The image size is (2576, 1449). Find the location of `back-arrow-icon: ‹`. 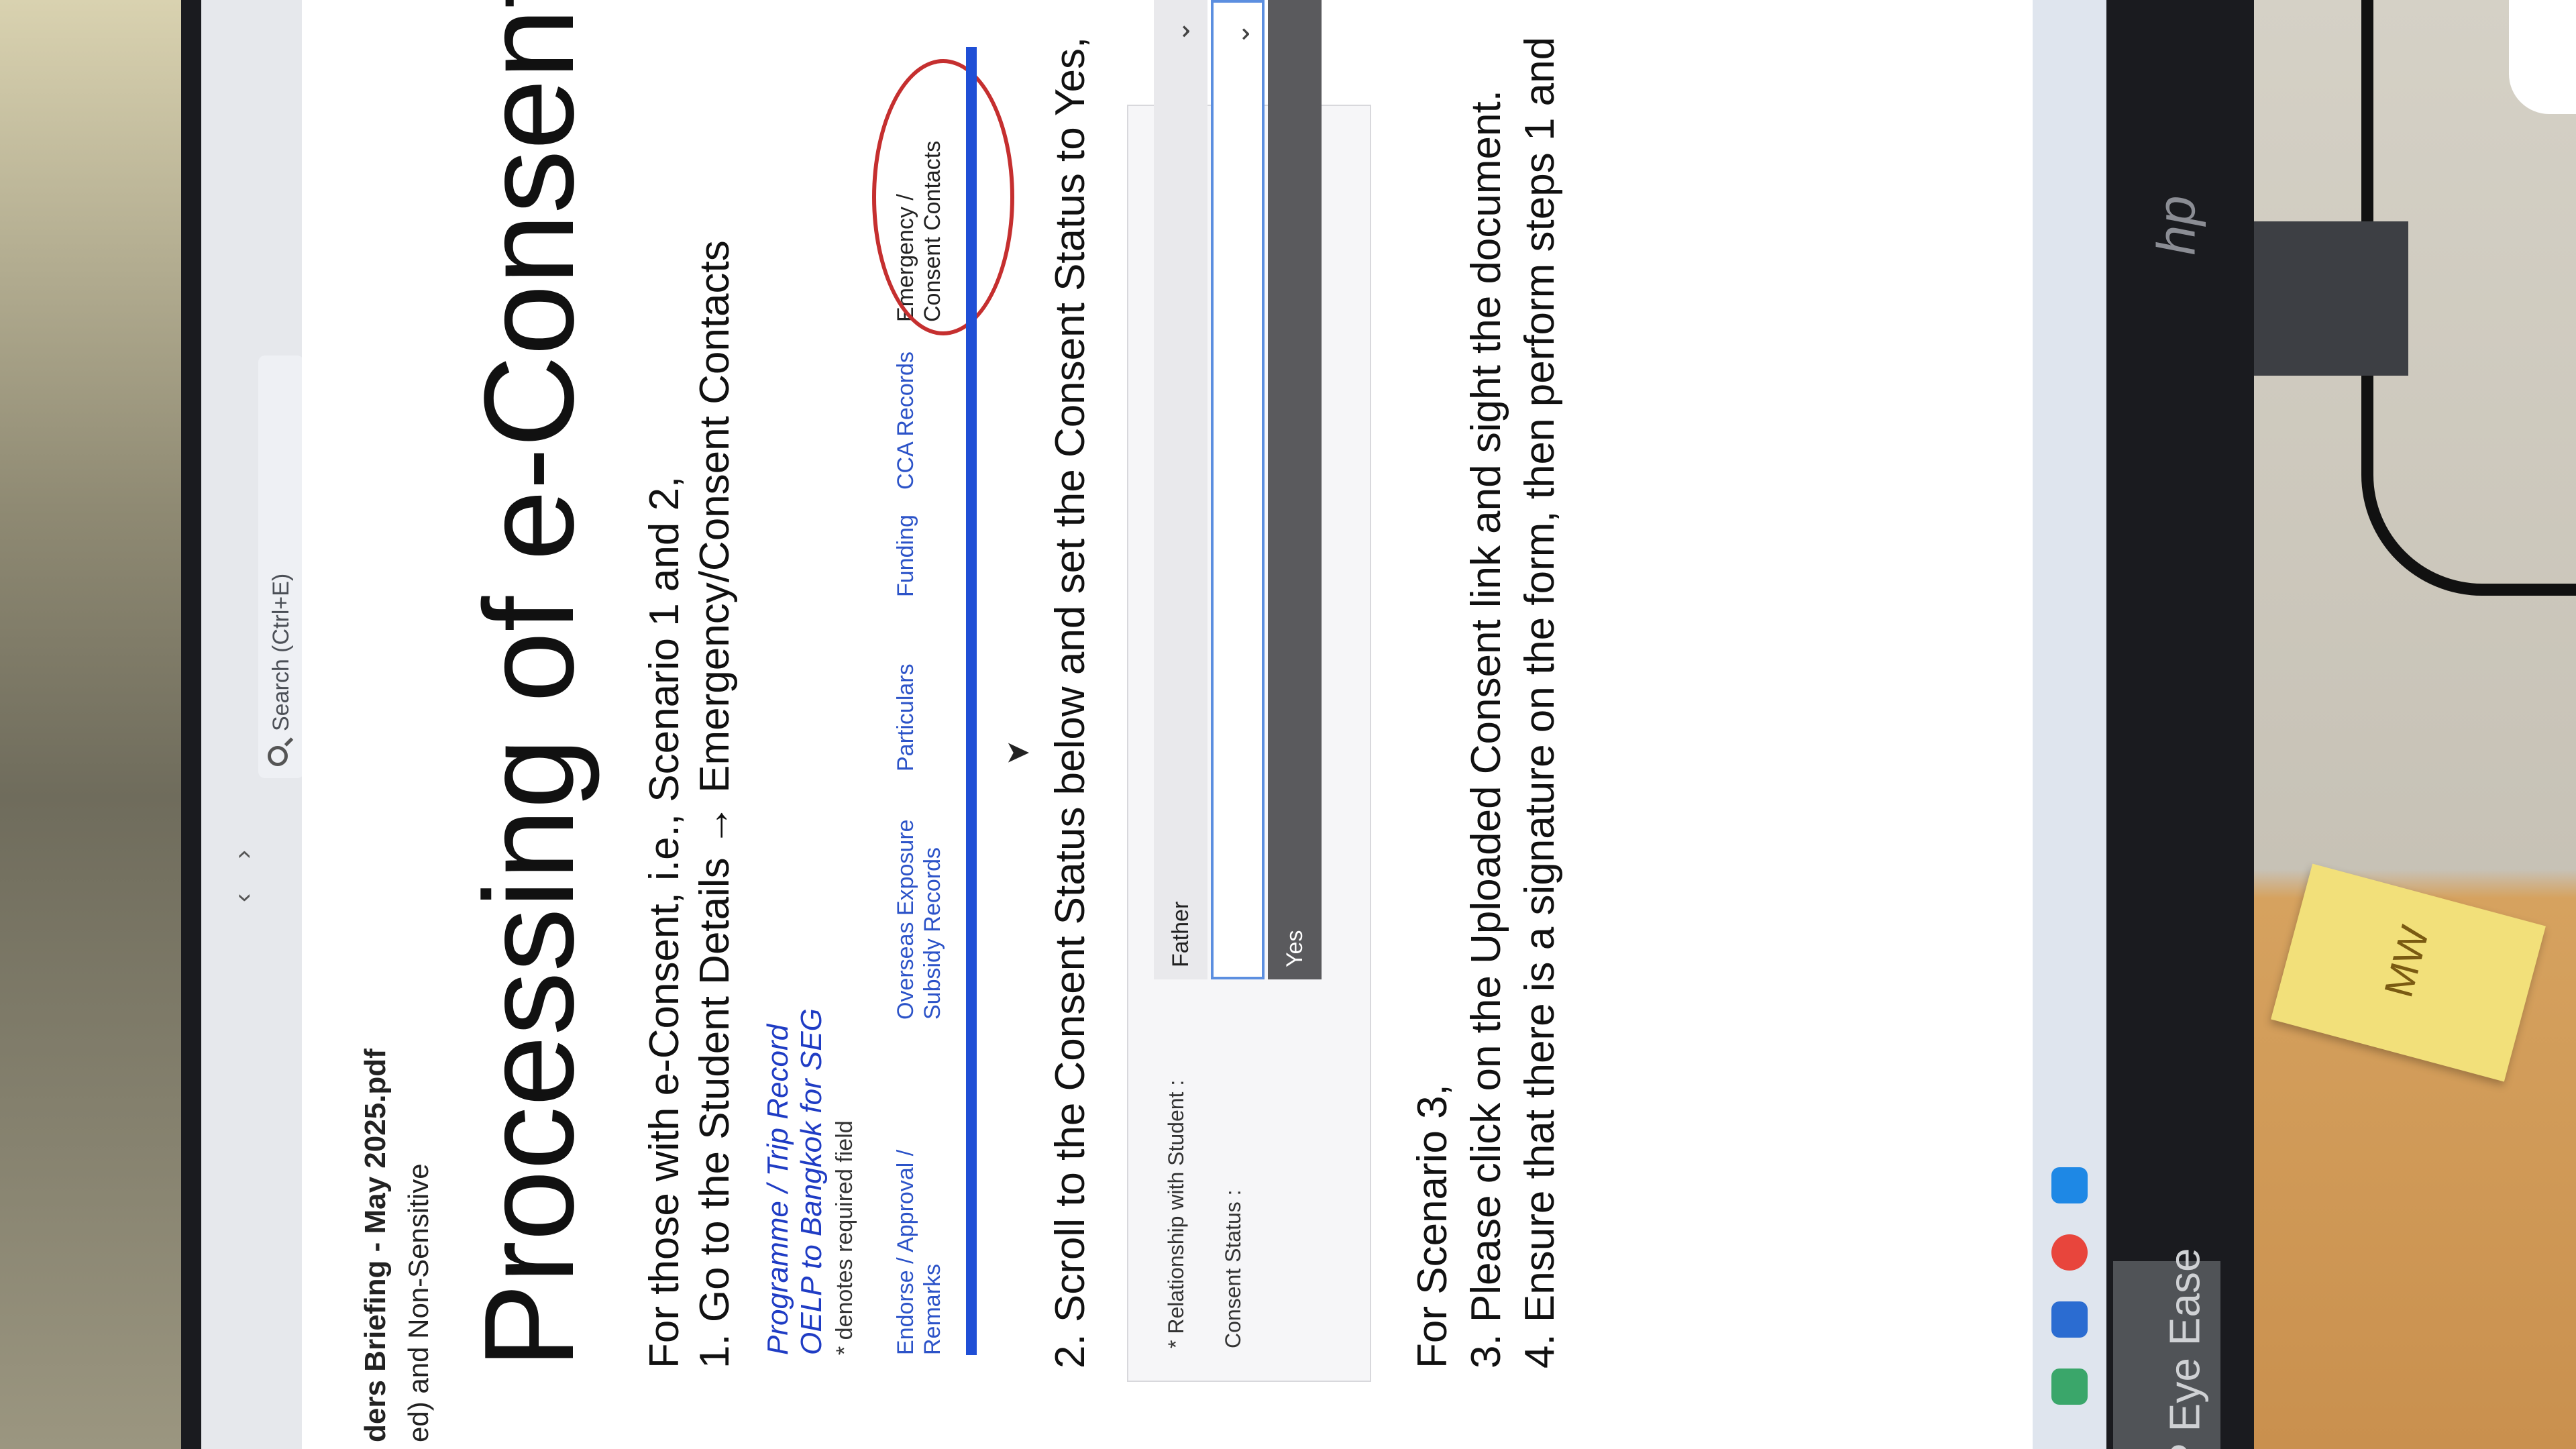

back-arrow-icon: ‹ is located at coordinates (243, 898).